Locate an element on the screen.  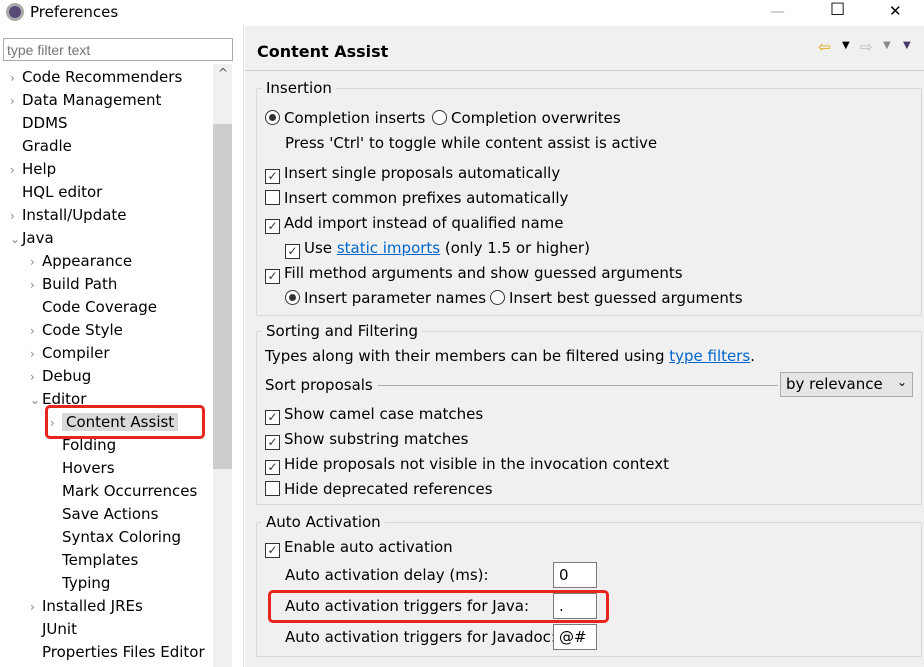
tree-item-label: Hovers is located at coordinates (88, 468).